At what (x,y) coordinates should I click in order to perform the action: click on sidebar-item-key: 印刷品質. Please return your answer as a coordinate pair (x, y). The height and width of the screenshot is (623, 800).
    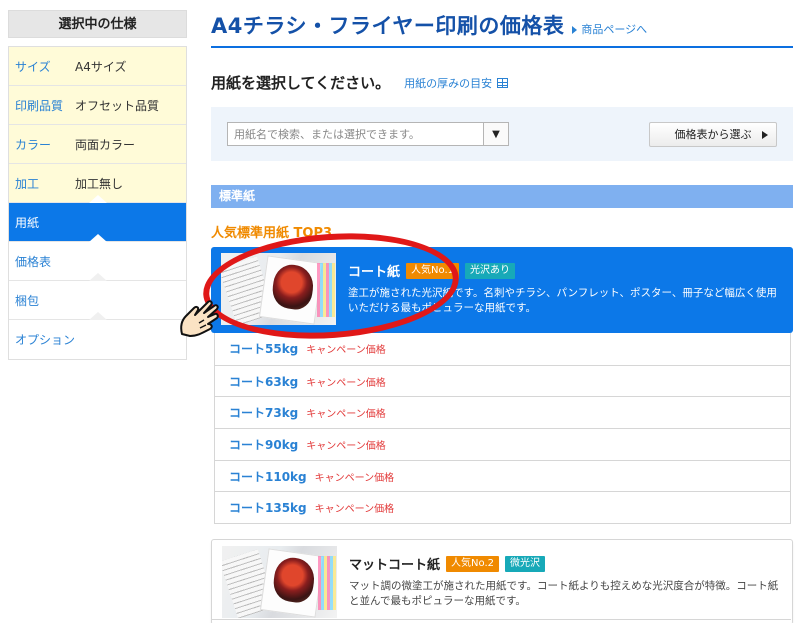
    Looking at the image, I should click on (39, 105).